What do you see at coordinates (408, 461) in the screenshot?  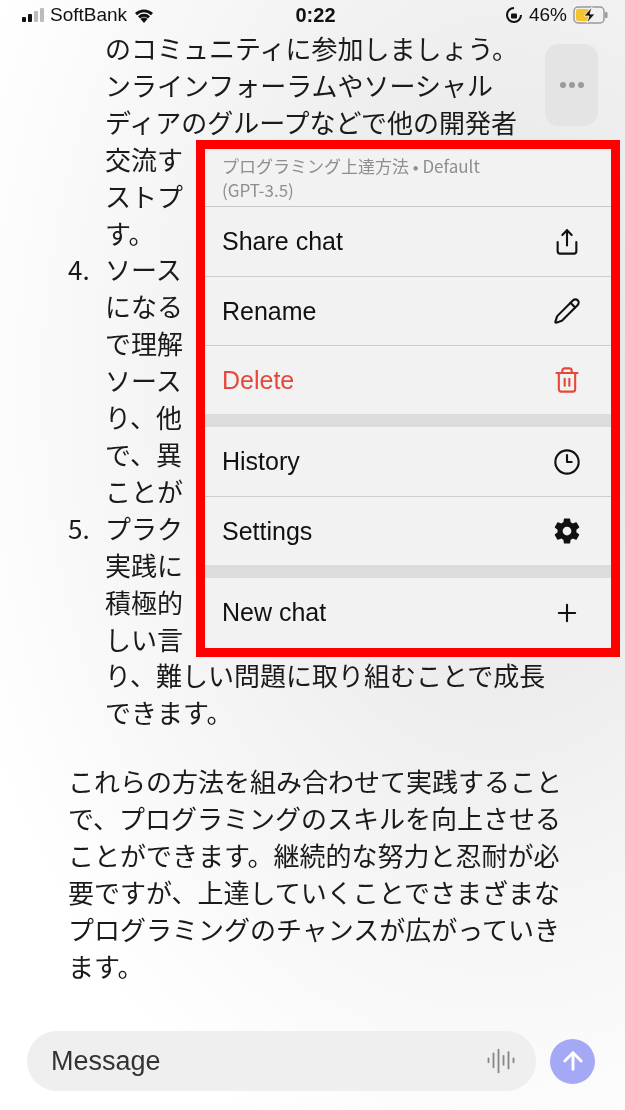 I see `menu-item: History` at bounding box center [408, 461].